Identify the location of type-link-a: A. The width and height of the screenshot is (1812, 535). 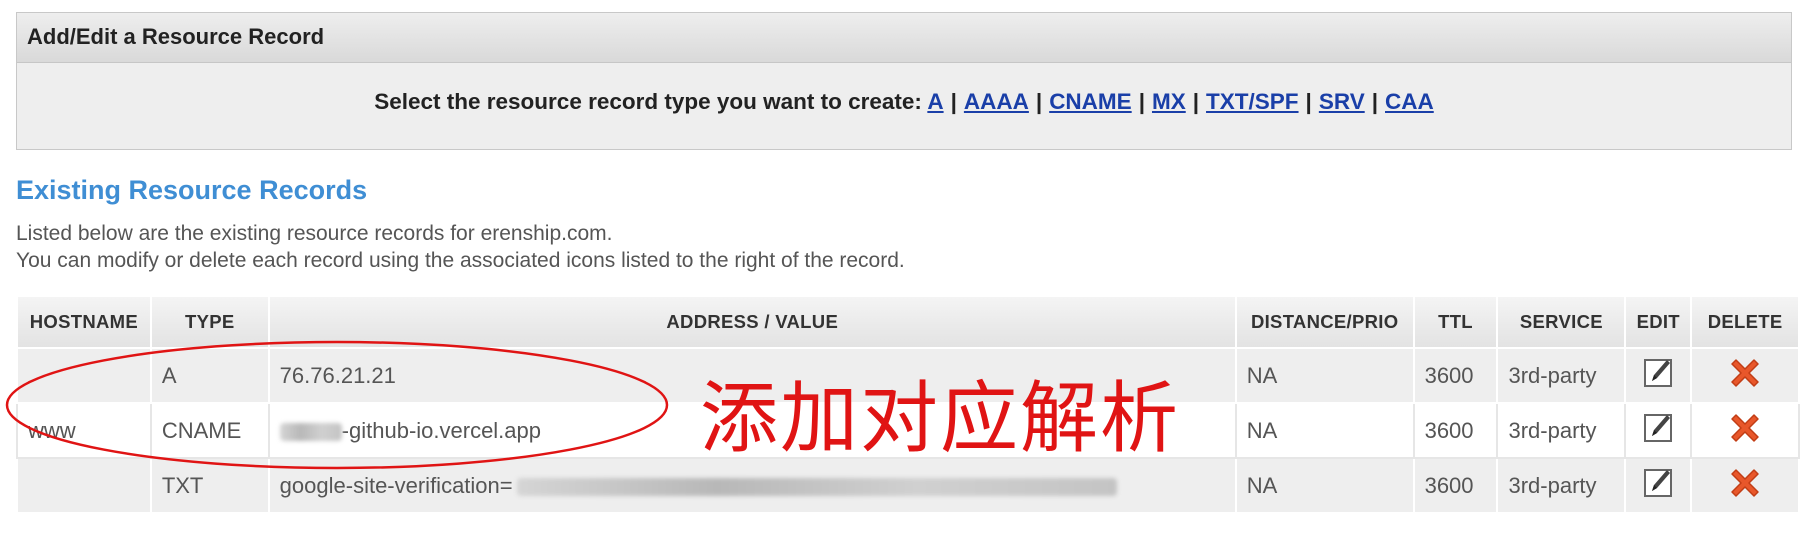
(935, 101).